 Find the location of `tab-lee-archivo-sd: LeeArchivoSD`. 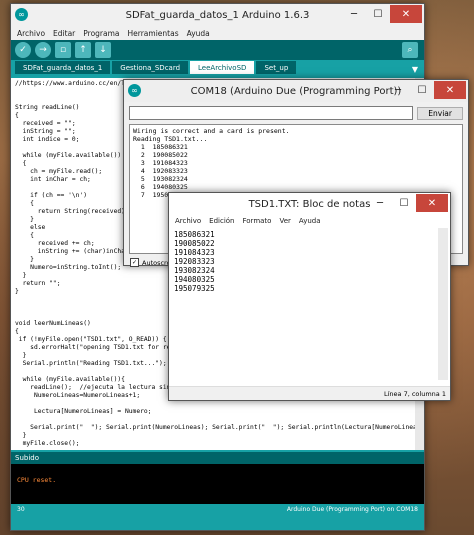

tab-lee-archivo-sd: LeeArchivoSD is located at coordinates (222, 67).